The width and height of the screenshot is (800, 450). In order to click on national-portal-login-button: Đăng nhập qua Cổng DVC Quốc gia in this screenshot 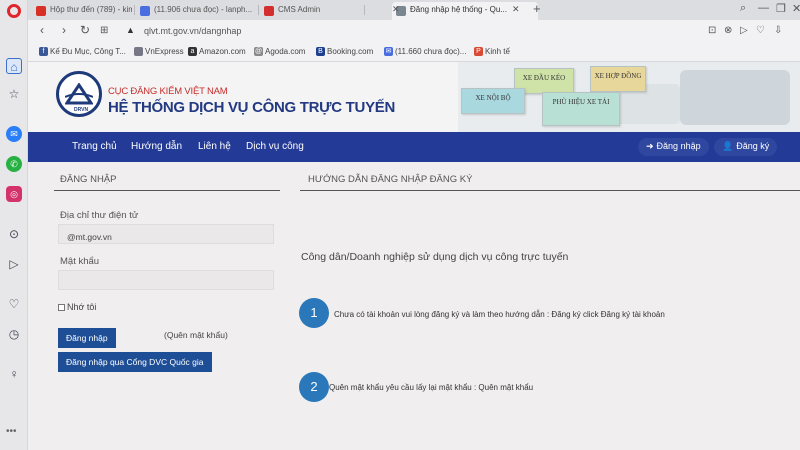, I will do `click(135, 362)`.